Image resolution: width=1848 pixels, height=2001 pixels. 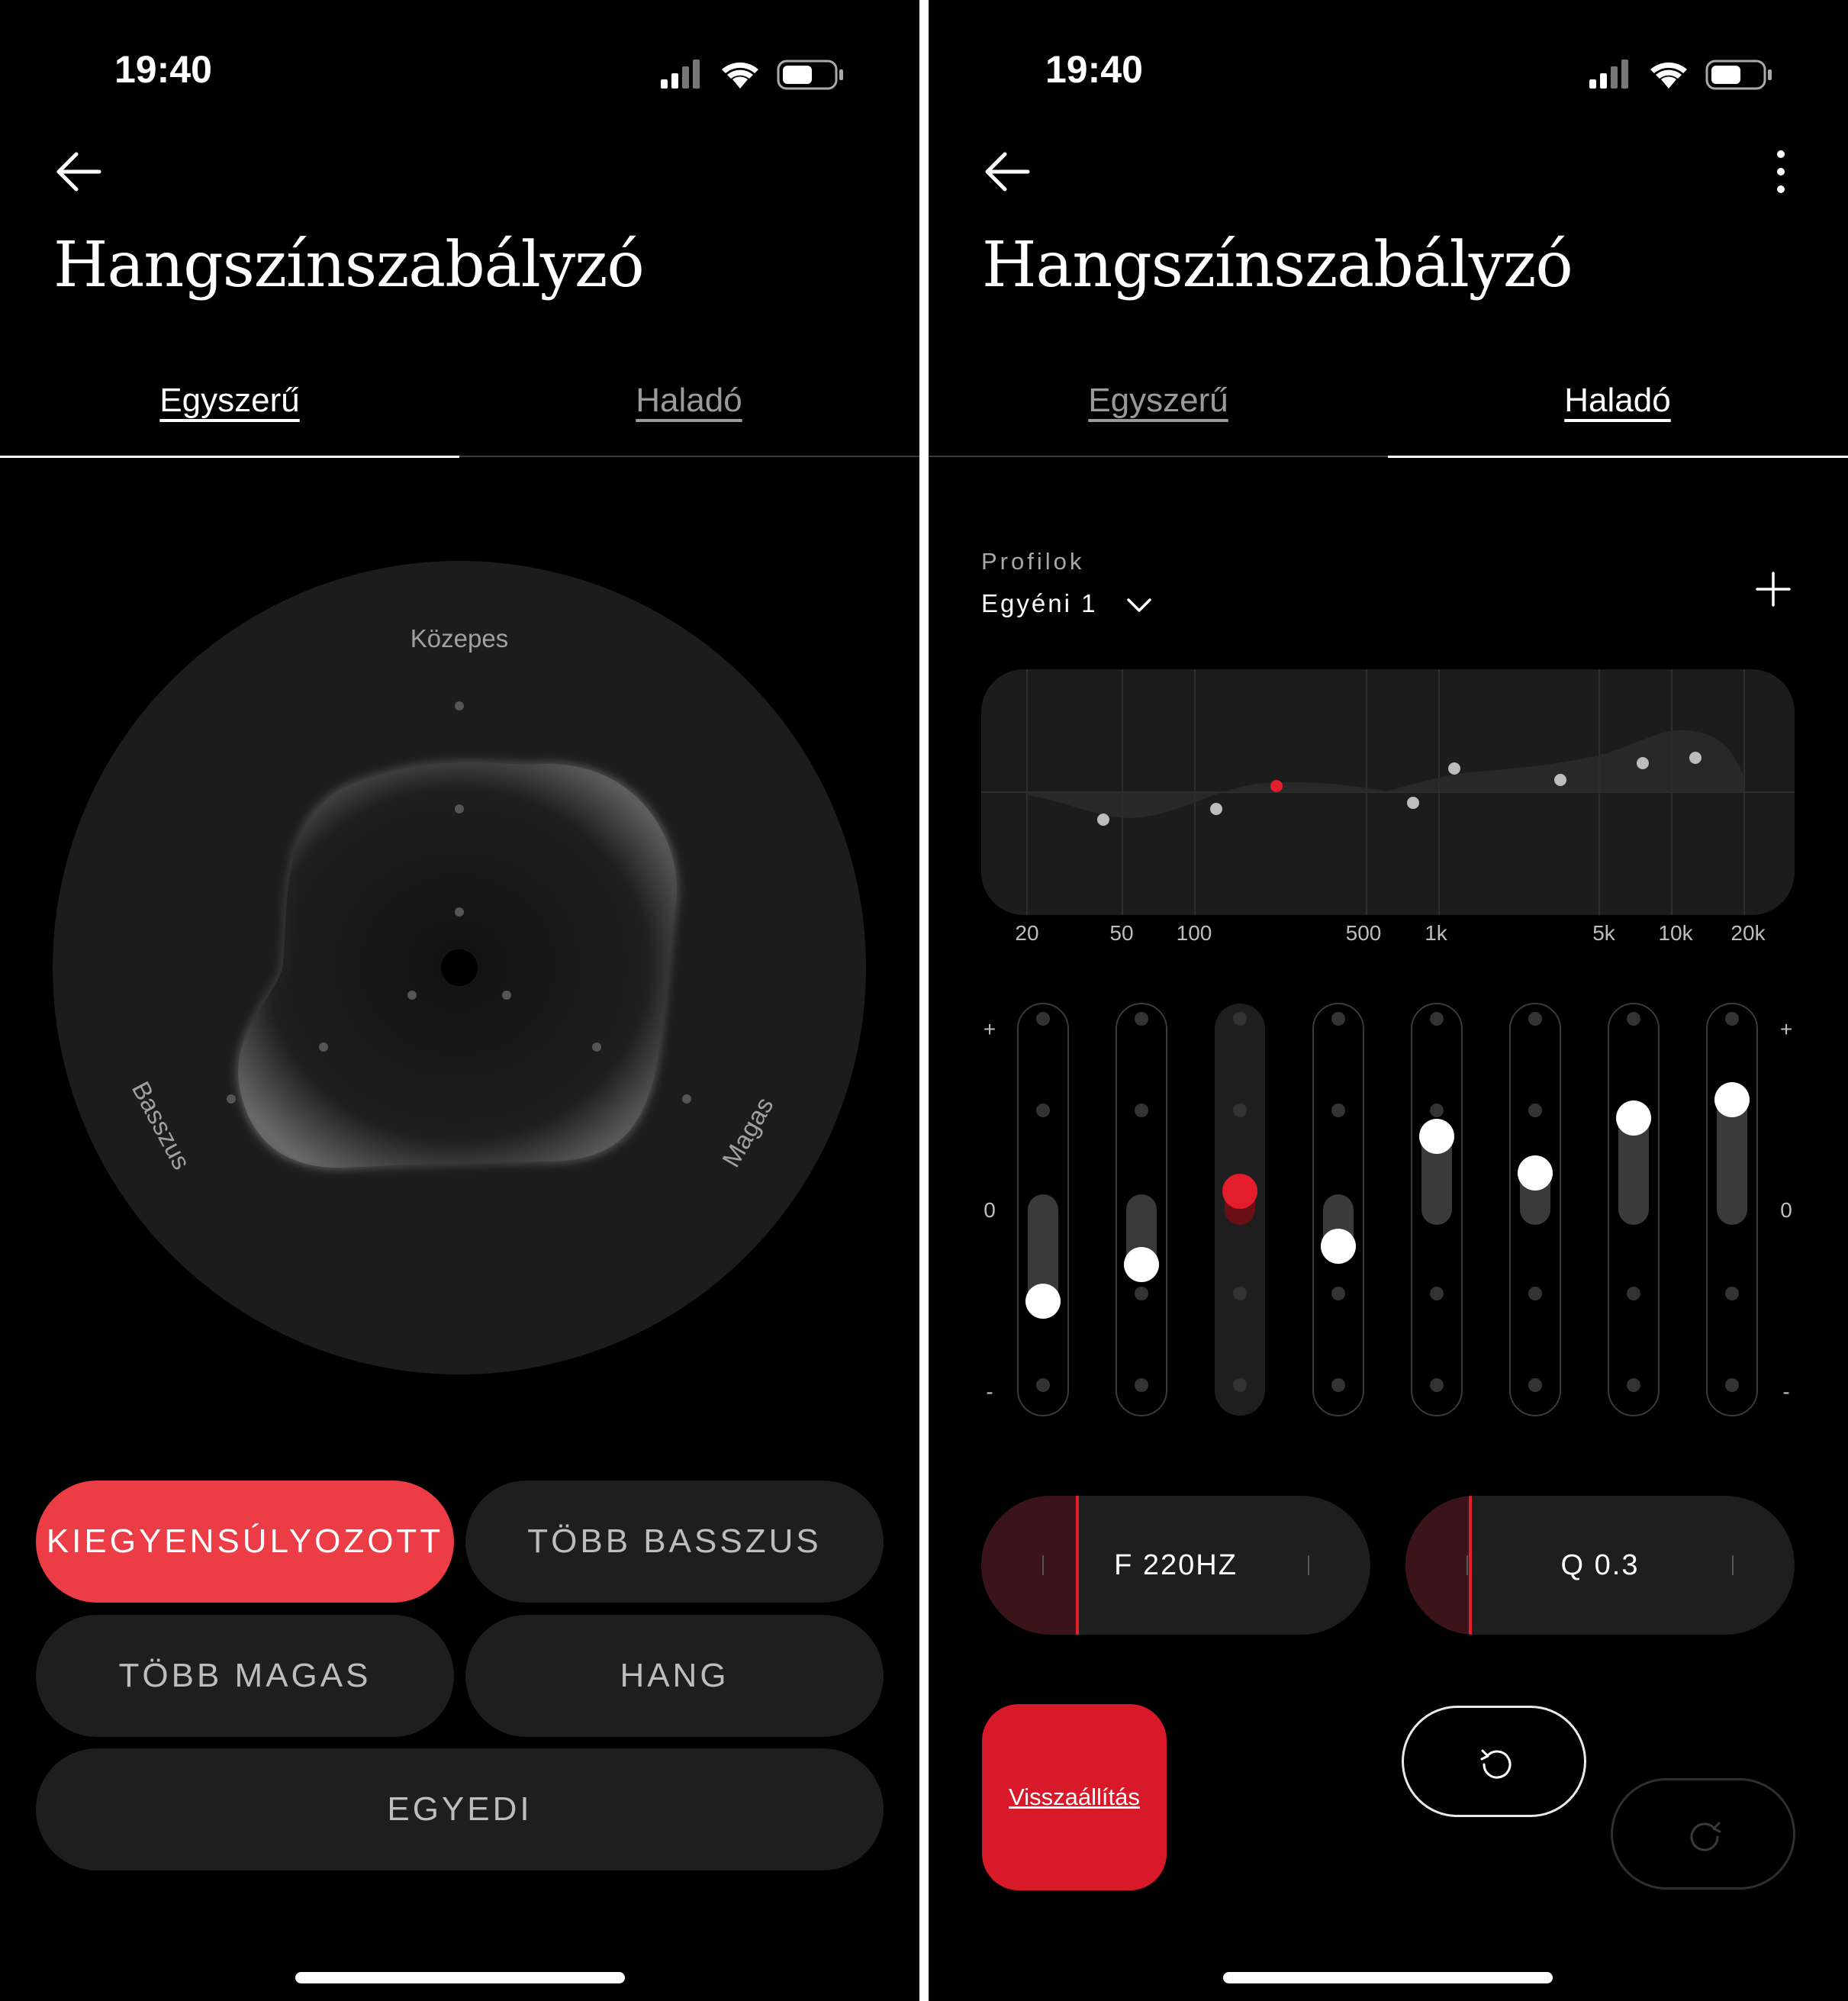 What do you see at coordinates (1436, 933) in the screenshot?
I see `freq-label-1k: 1k` at bounding box center [1436, 933].